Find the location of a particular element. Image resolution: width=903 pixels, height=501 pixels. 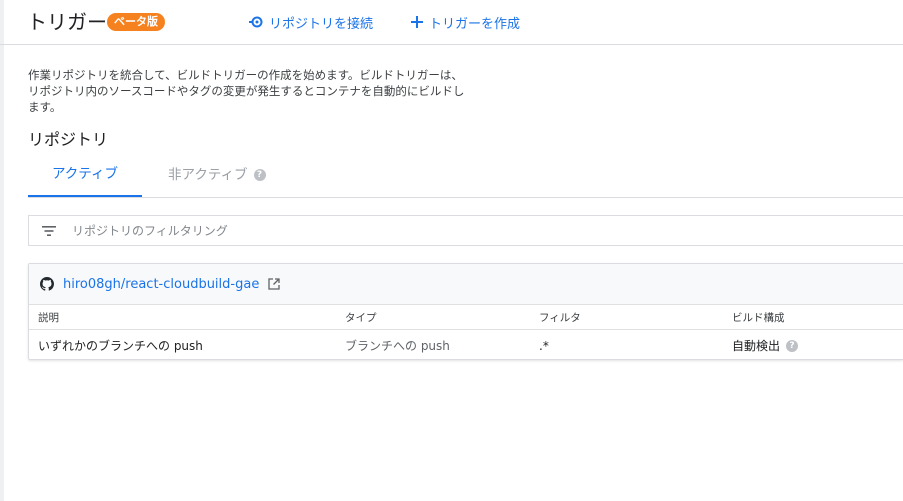

tab-inactive: 非アクティブ ? is located at coordinates (217, 174).